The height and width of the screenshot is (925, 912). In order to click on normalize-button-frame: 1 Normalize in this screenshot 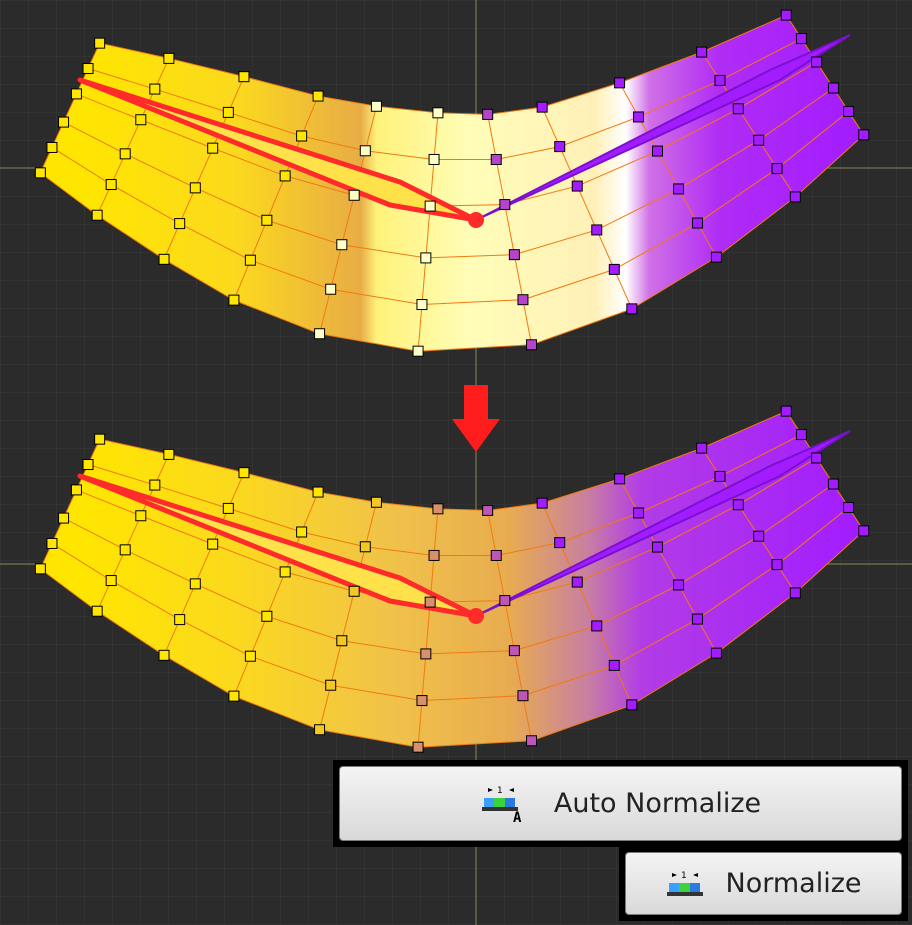, I will do `click(763, 883)`.